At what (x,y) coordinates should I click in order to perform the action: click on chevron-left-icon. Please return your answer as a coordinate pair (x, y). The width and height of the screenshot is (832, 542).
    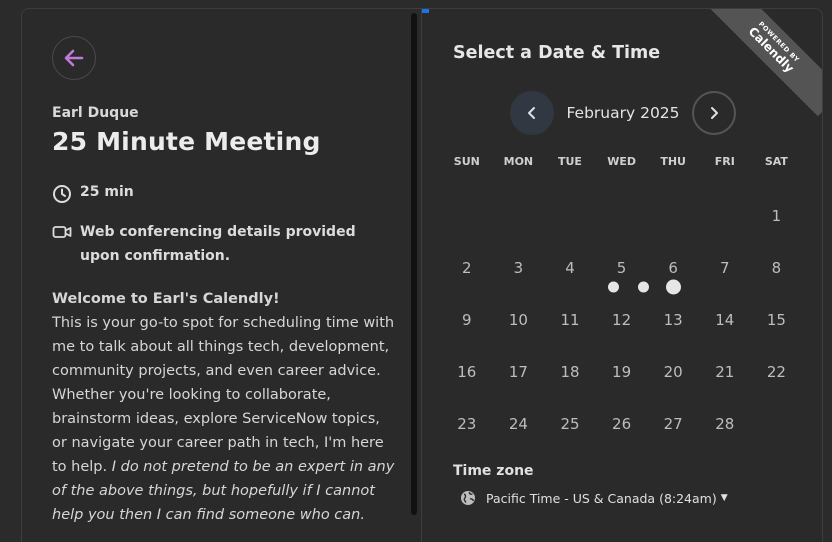
    Looking at the image, I should click on (531, 113).